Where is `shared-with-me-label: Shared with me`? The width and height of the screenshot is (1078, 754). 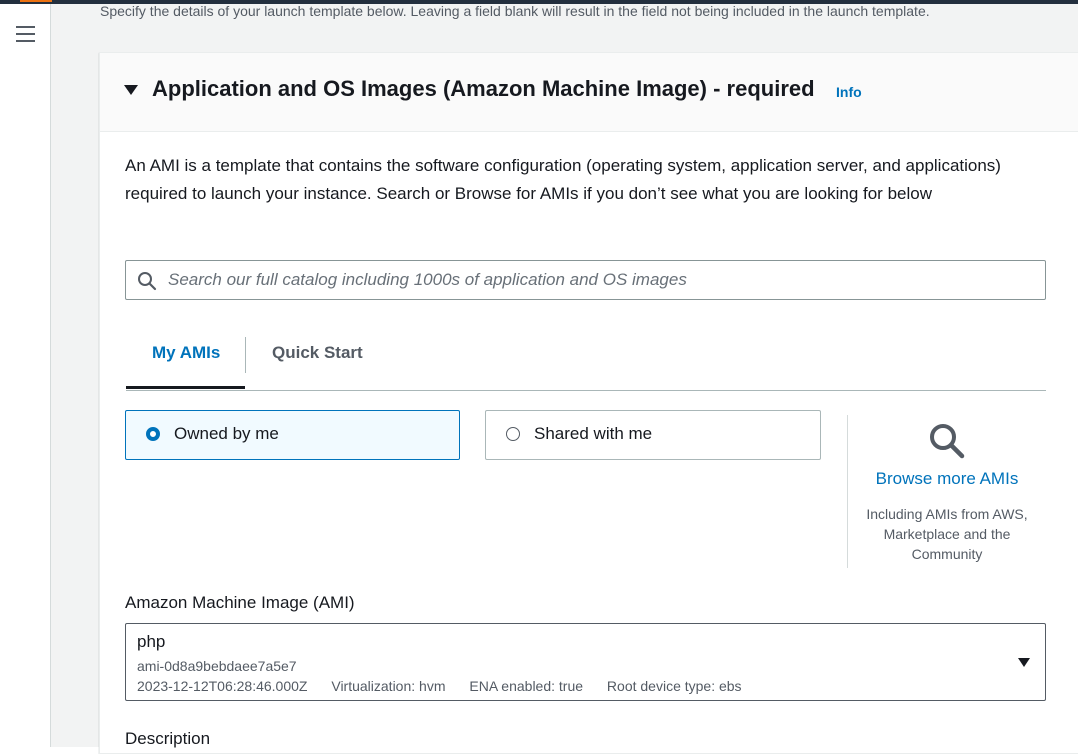 shared-with-me-label: Shared with me is located at coordinates (593, 433).